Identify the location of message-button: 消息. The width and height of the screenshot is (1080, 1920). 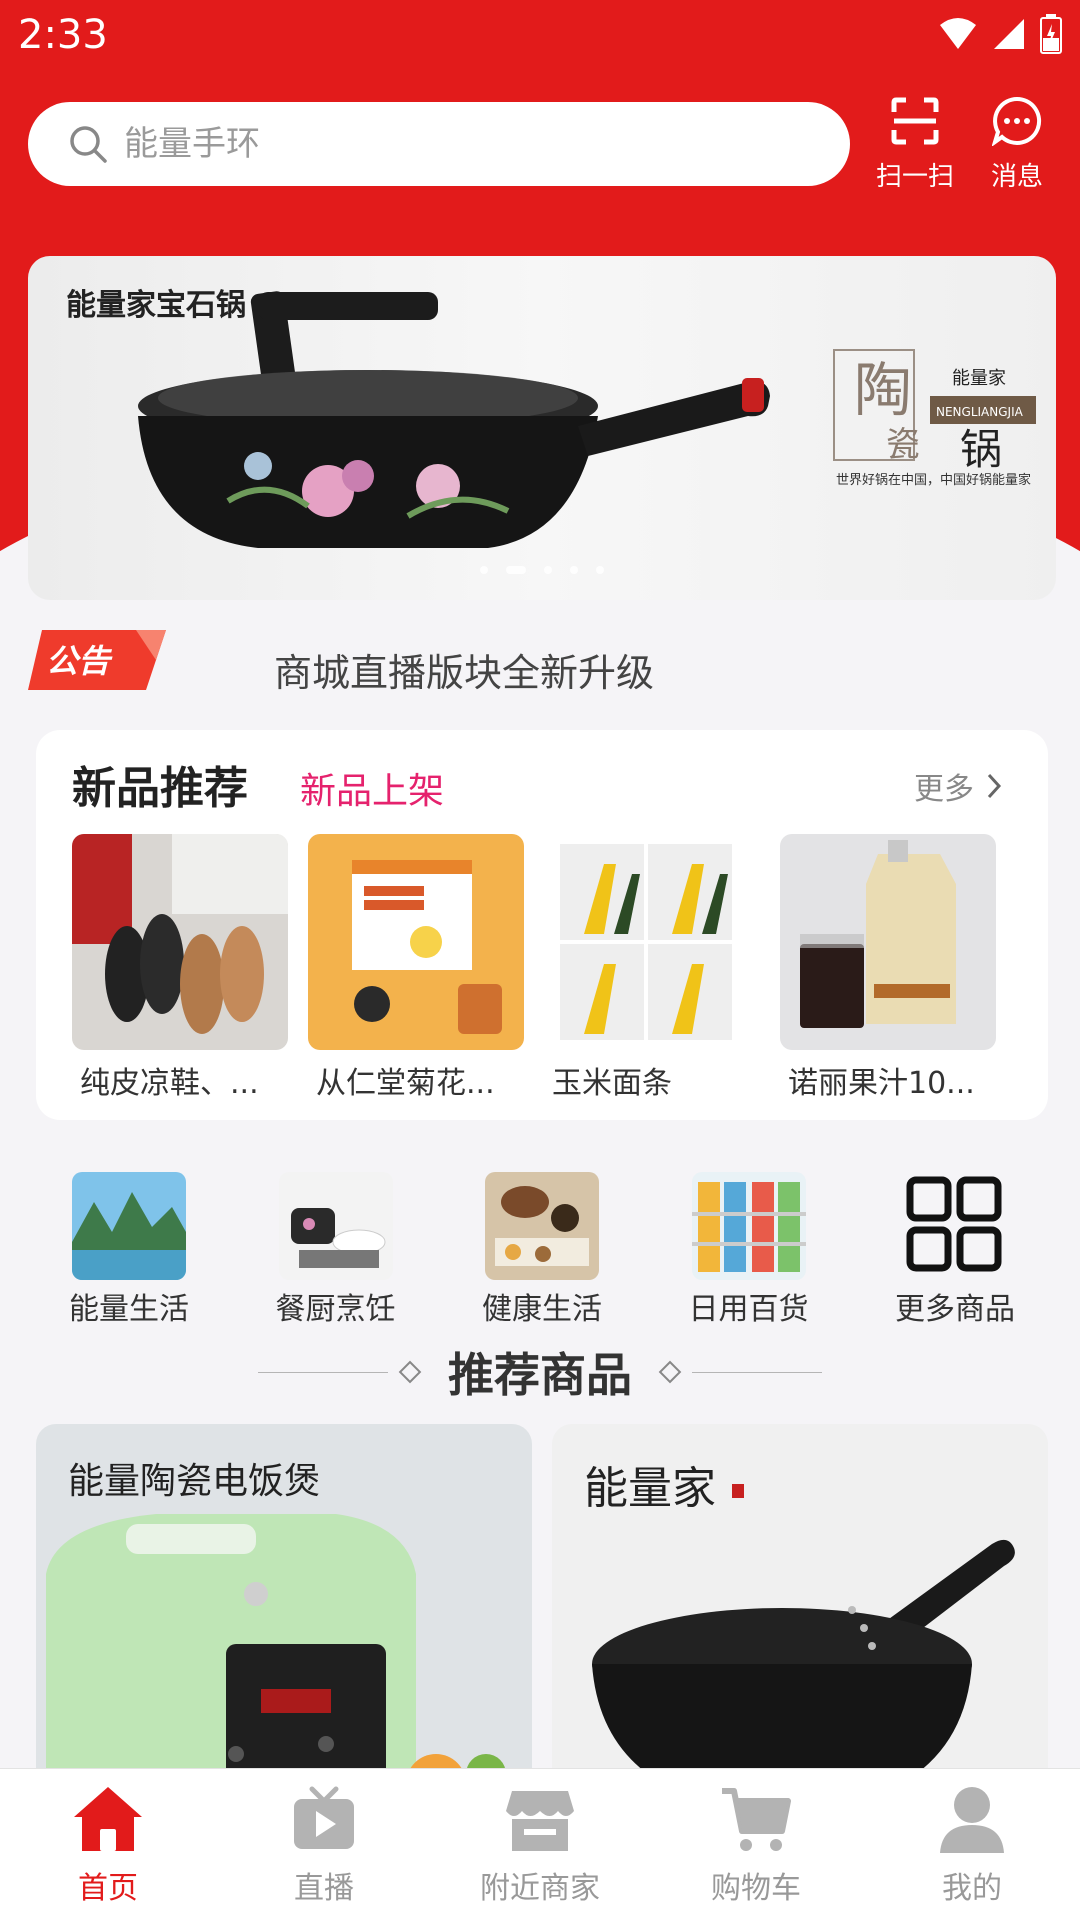
(1017, 144).